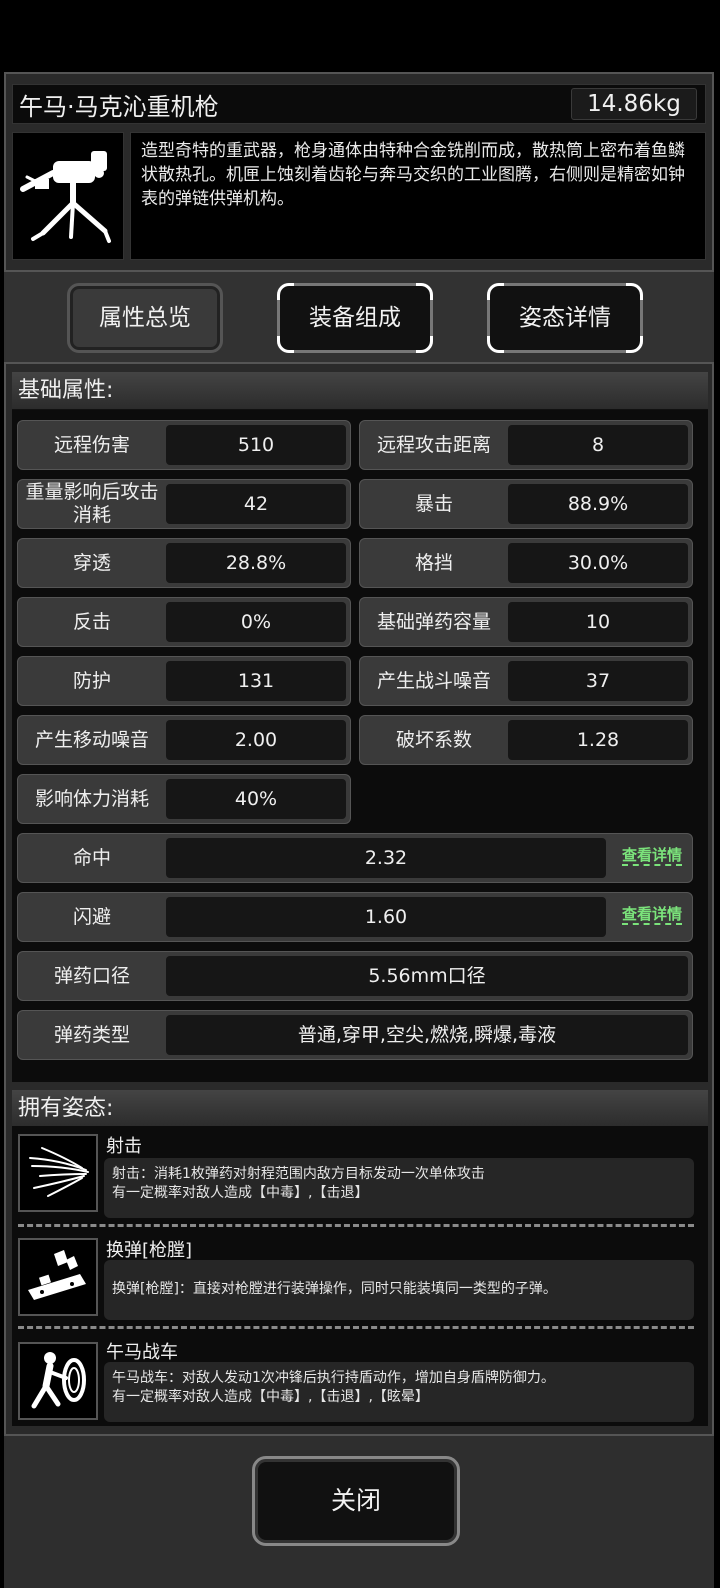 The height and width of the screenshot is (1588, 720). What do you see at coordinates (433, 503) in the screenshot?
I see `stat-label: 暴击` at bounding box center [433, 503].